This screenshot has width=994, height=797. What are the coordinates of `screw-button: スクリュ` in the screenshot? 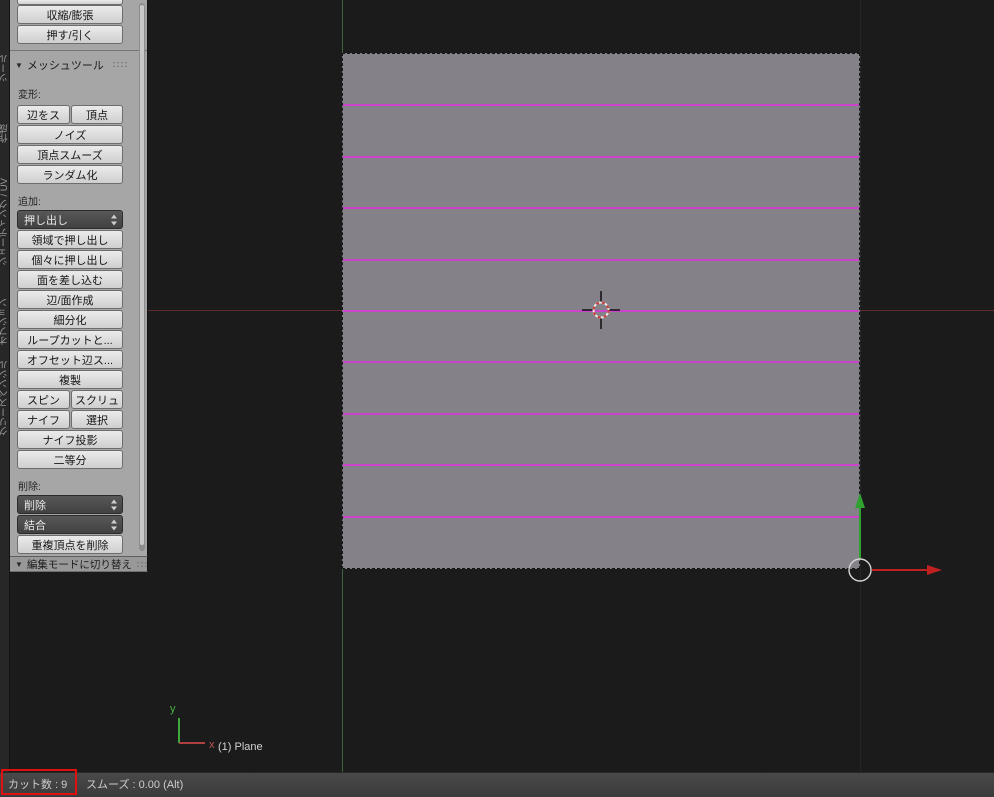 It's located at (97, 399).